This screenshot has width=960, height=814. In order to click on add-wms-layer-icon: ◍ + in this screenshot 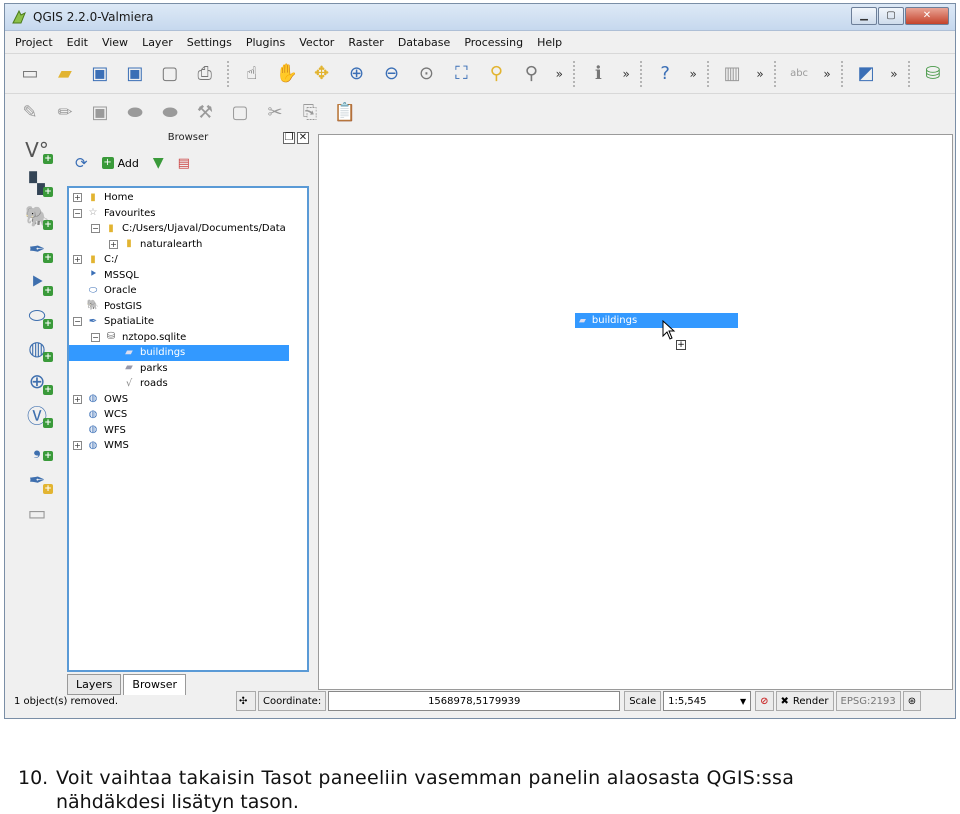, I will do `click(37, 348)`.